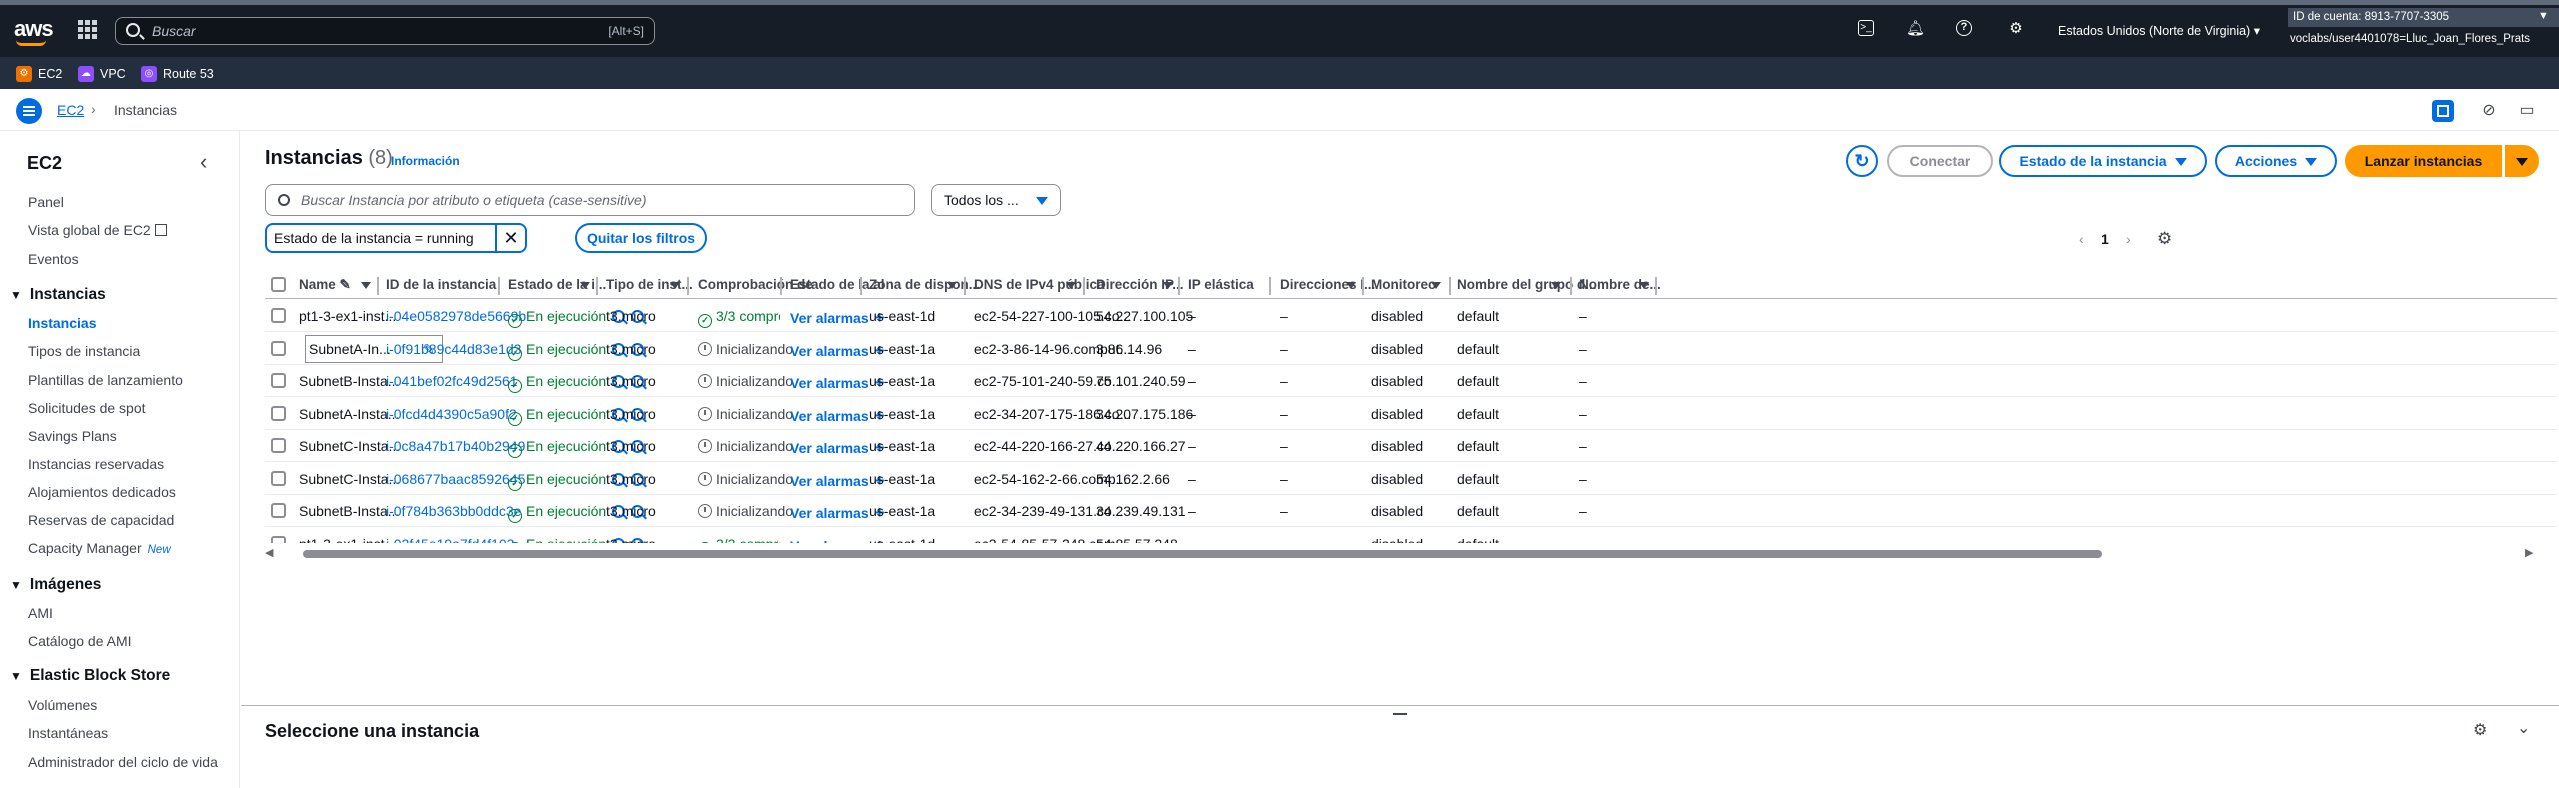  What do you see at coordinates (450, 540) in the screenshot?
I see `cell-instance-id-link: i-02f45e19a7fd4f103` at bounding box center [450, 540].